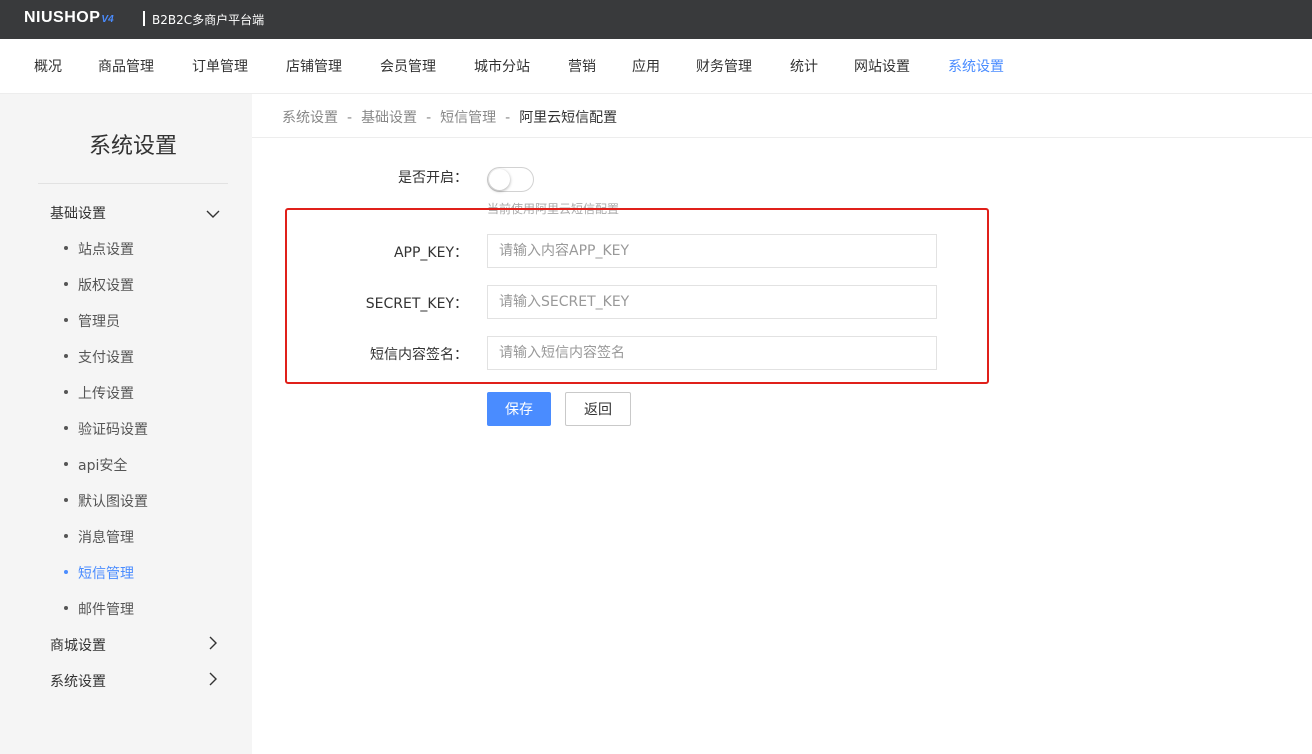  What do you see at coordinates (712, 251) in the screenshot?
I see `app-key-input` at bounding box center [712, 251].